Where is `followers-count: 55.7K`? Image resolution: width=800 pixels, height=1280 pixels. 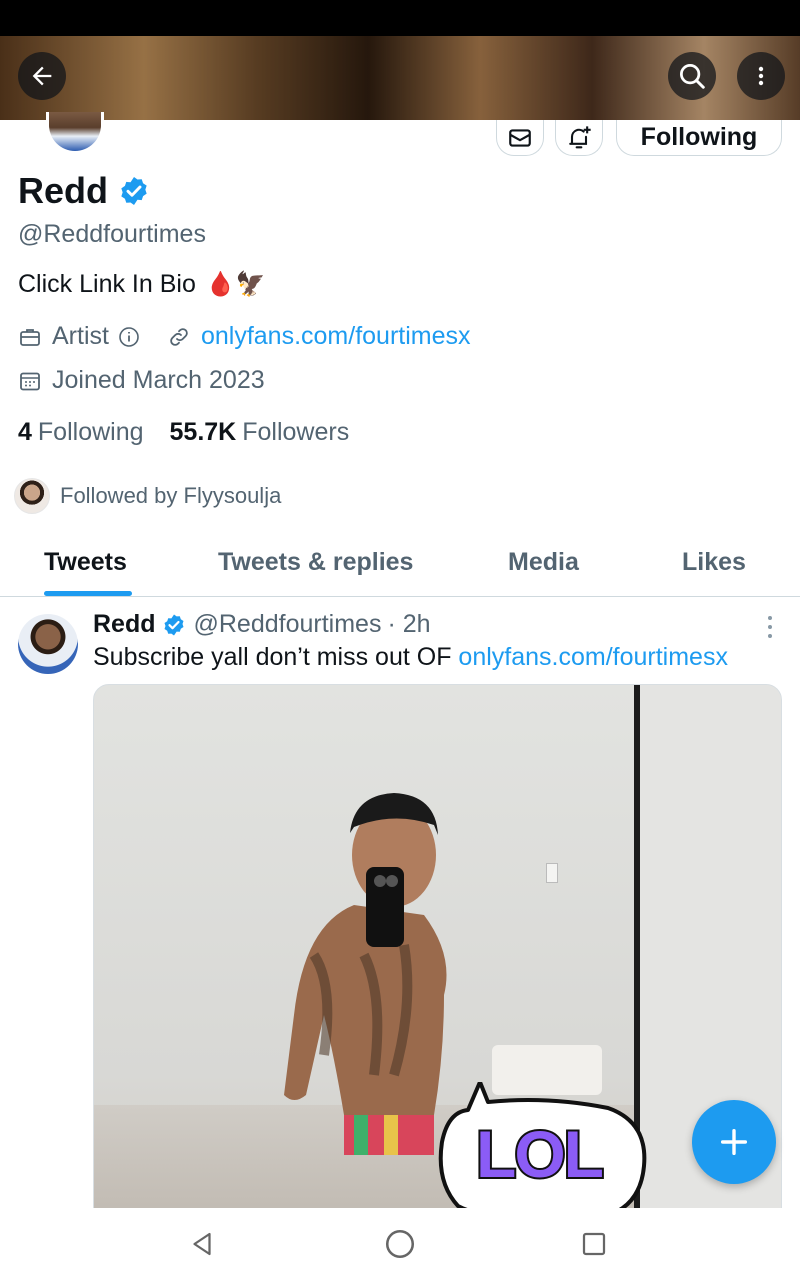
followers-count: 55.7K is located at coordinates (203, 432).